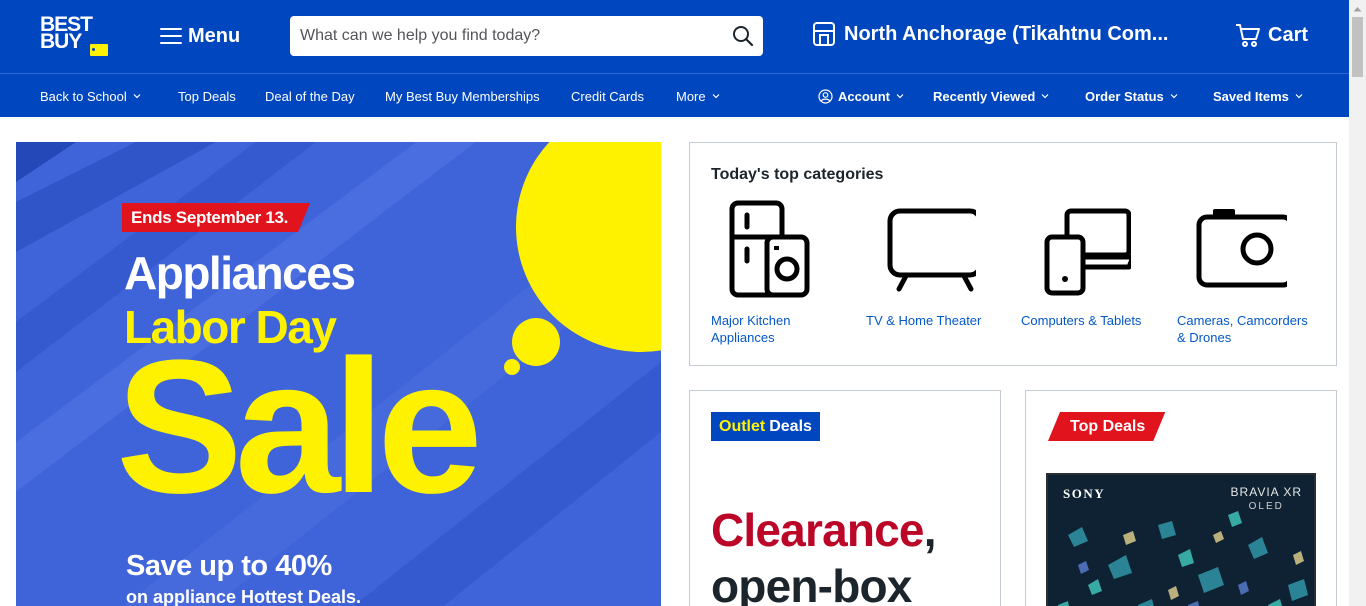  What do you see at coordinates (818, 530) in the screenshot?
I see `clearance-word: Clearance` at bounding box center [818, 530].